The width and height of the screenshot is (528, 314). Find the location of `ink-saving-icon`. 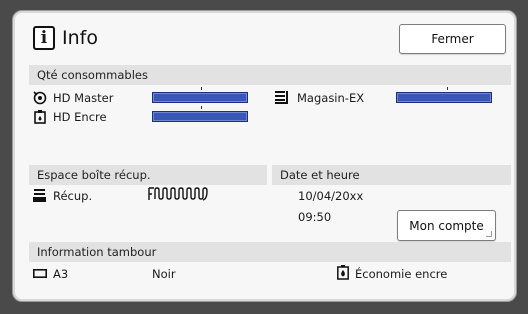

ink-saving-icon is located at coordinates (343, 272).